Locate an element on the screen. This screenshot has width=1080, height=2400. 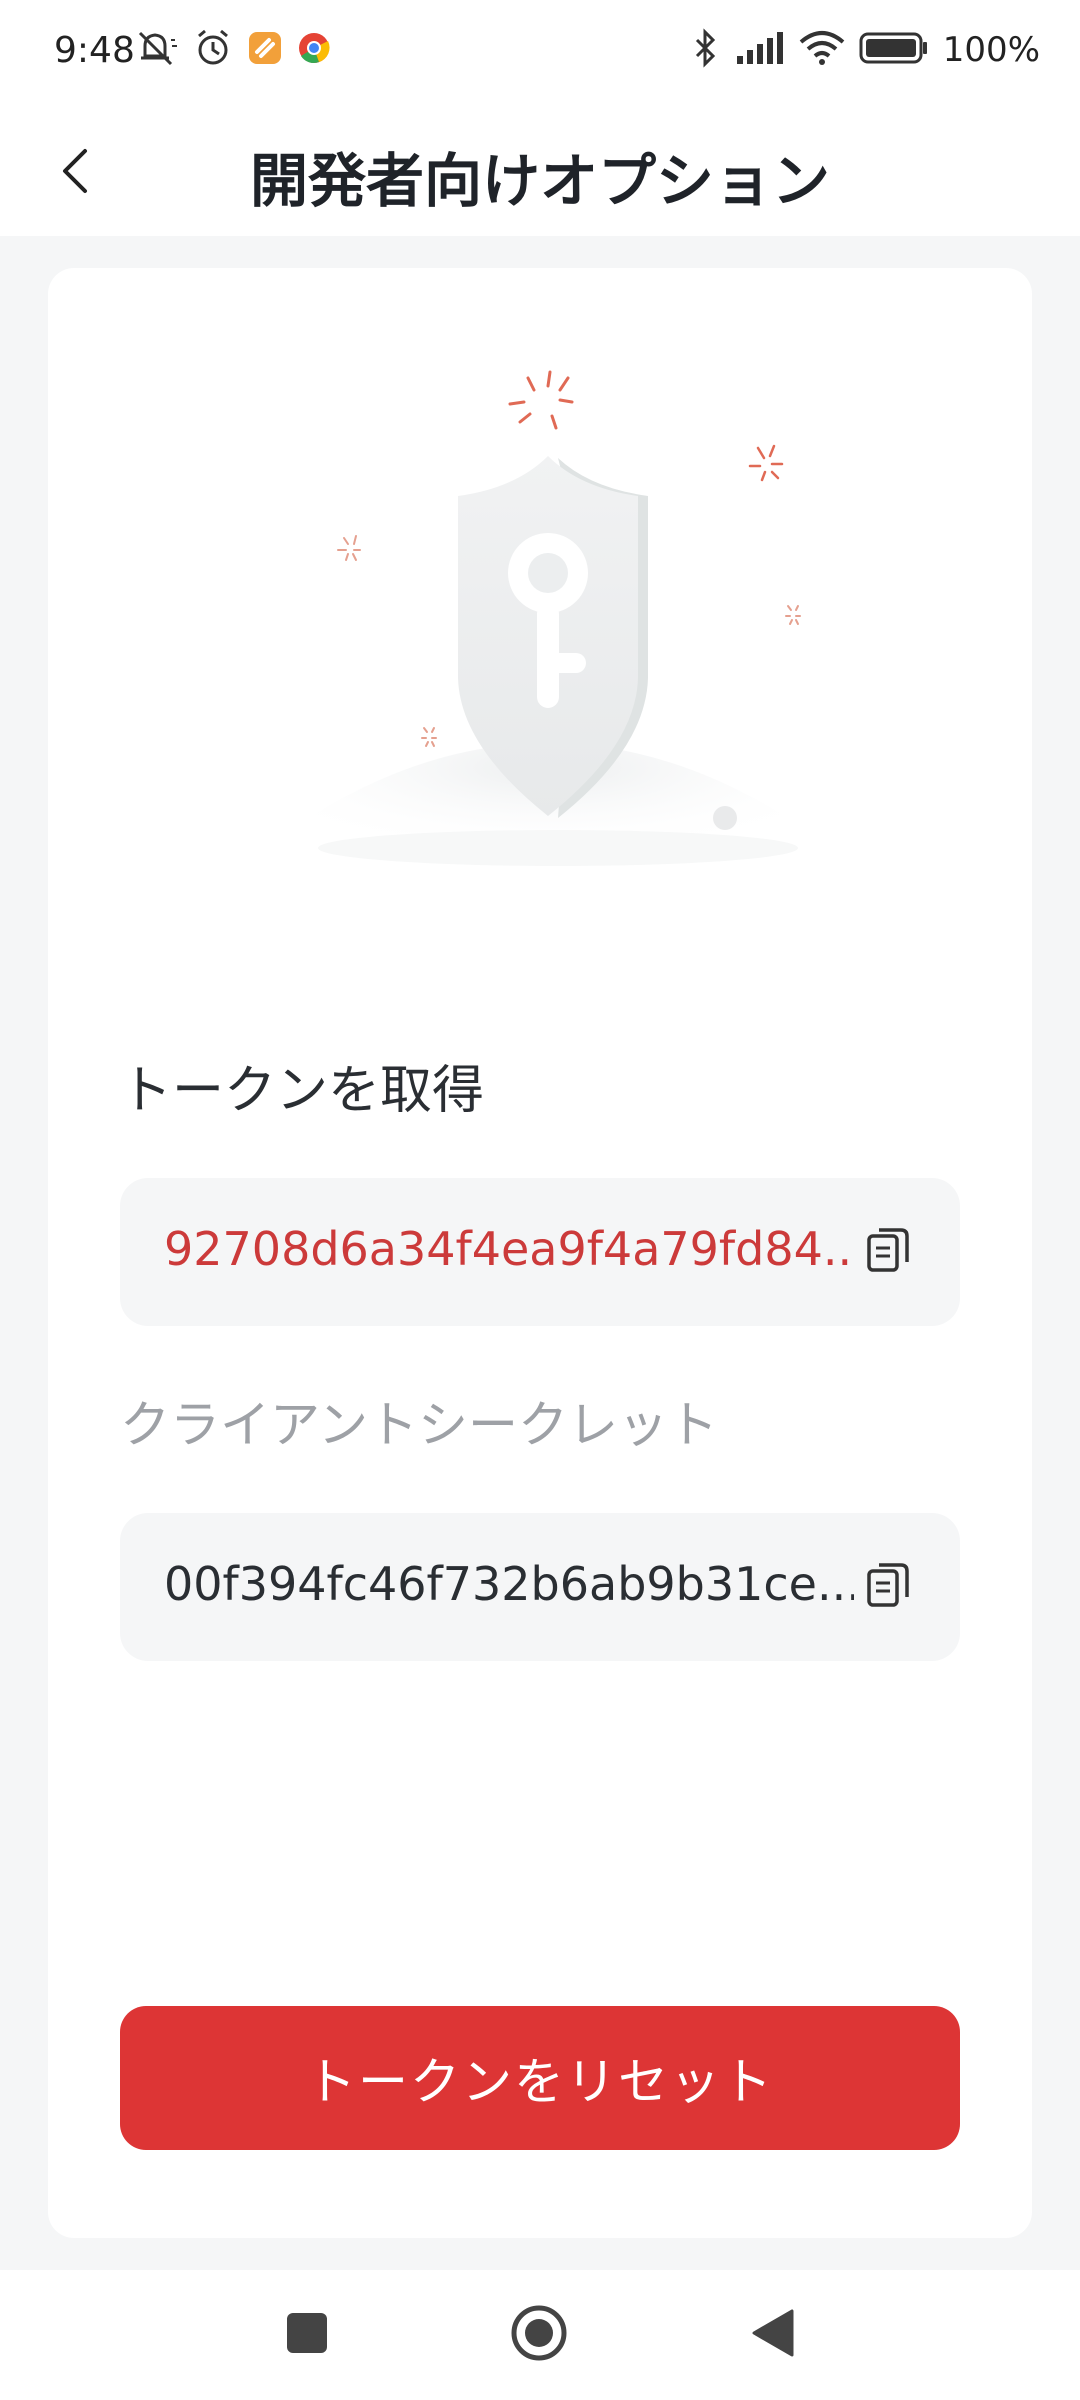
status-left-icons is located at coordinates (233, 50).